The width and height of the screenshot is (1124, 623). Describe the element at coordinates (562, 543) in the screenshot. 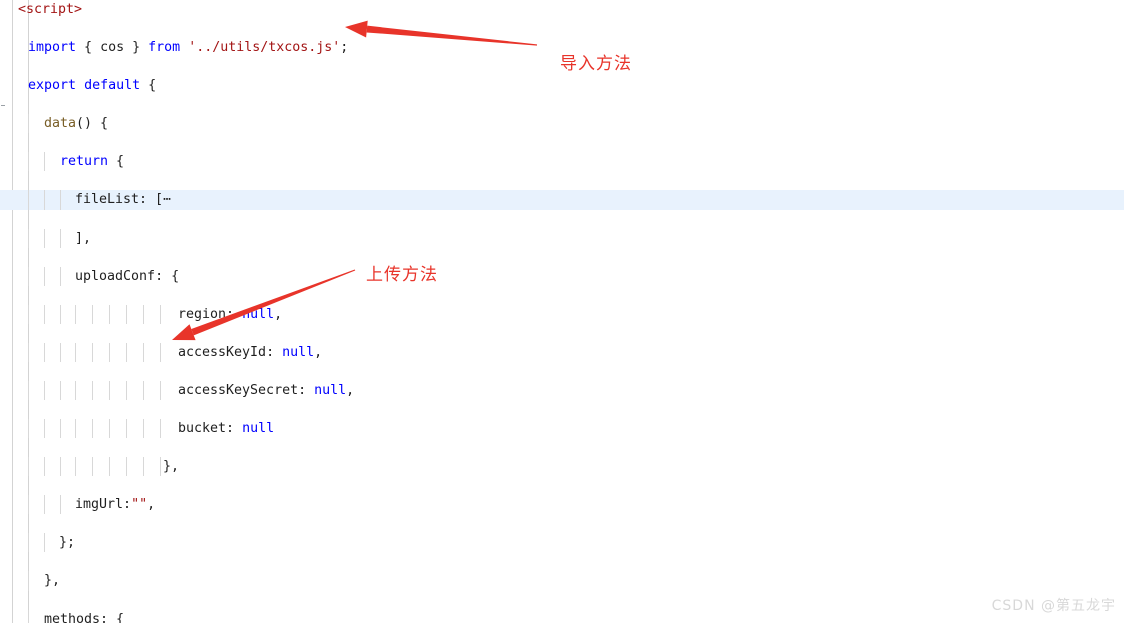

I see `code-line: };` at that location.